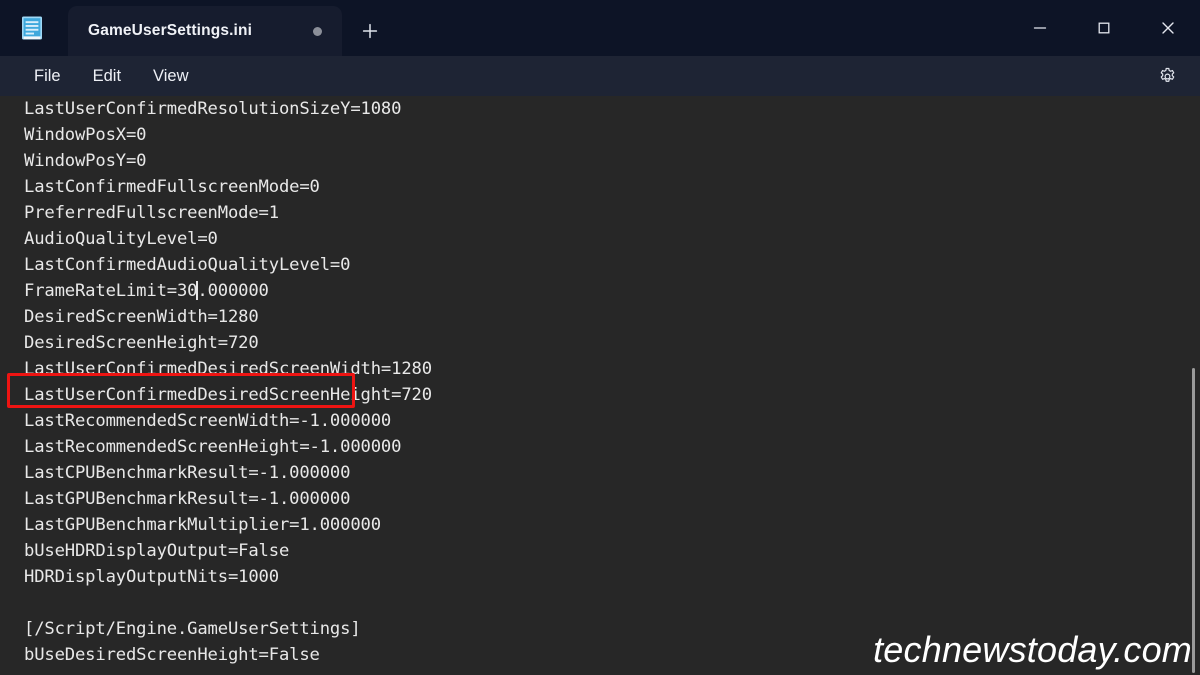 The image size is (1200, 675). I want to click on editor-line: LastGPUBenchmarkMultiplier=1.000000, so click(202, 525).